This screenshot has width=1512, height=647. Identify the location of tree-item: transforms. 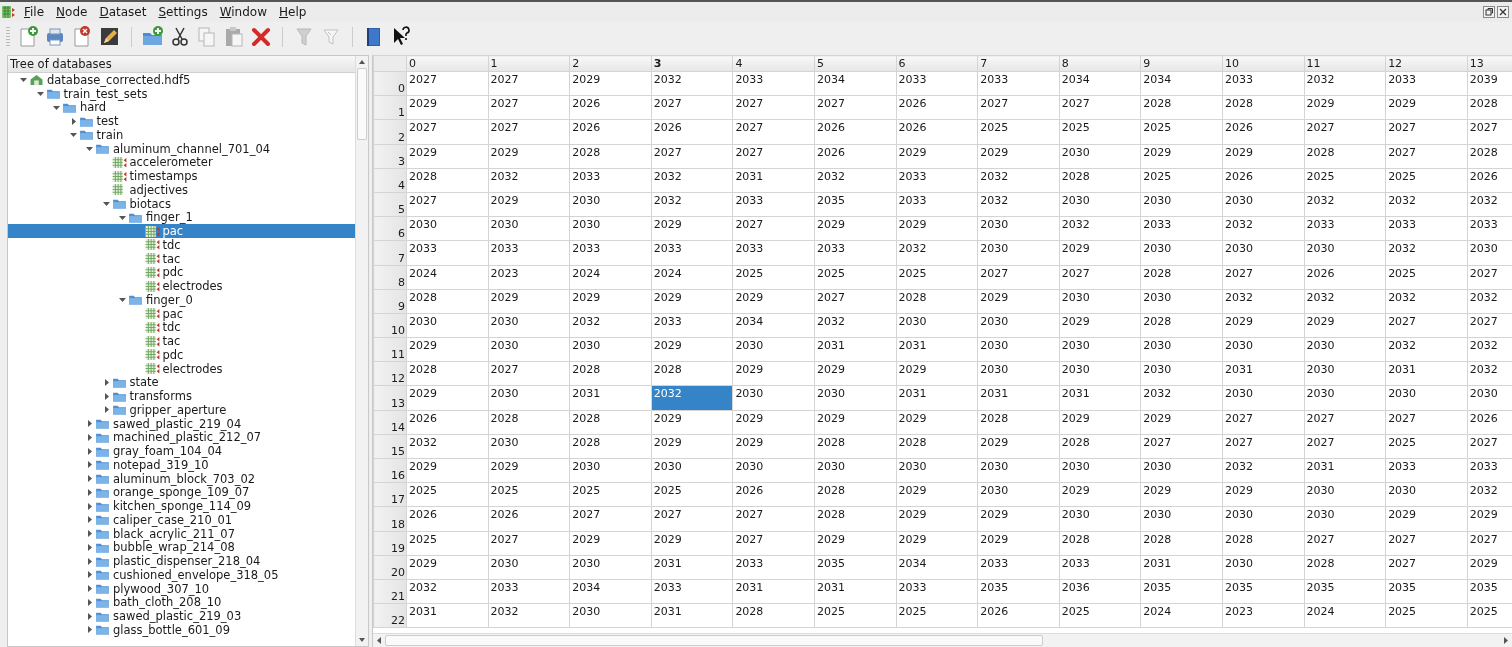
(160, 396).